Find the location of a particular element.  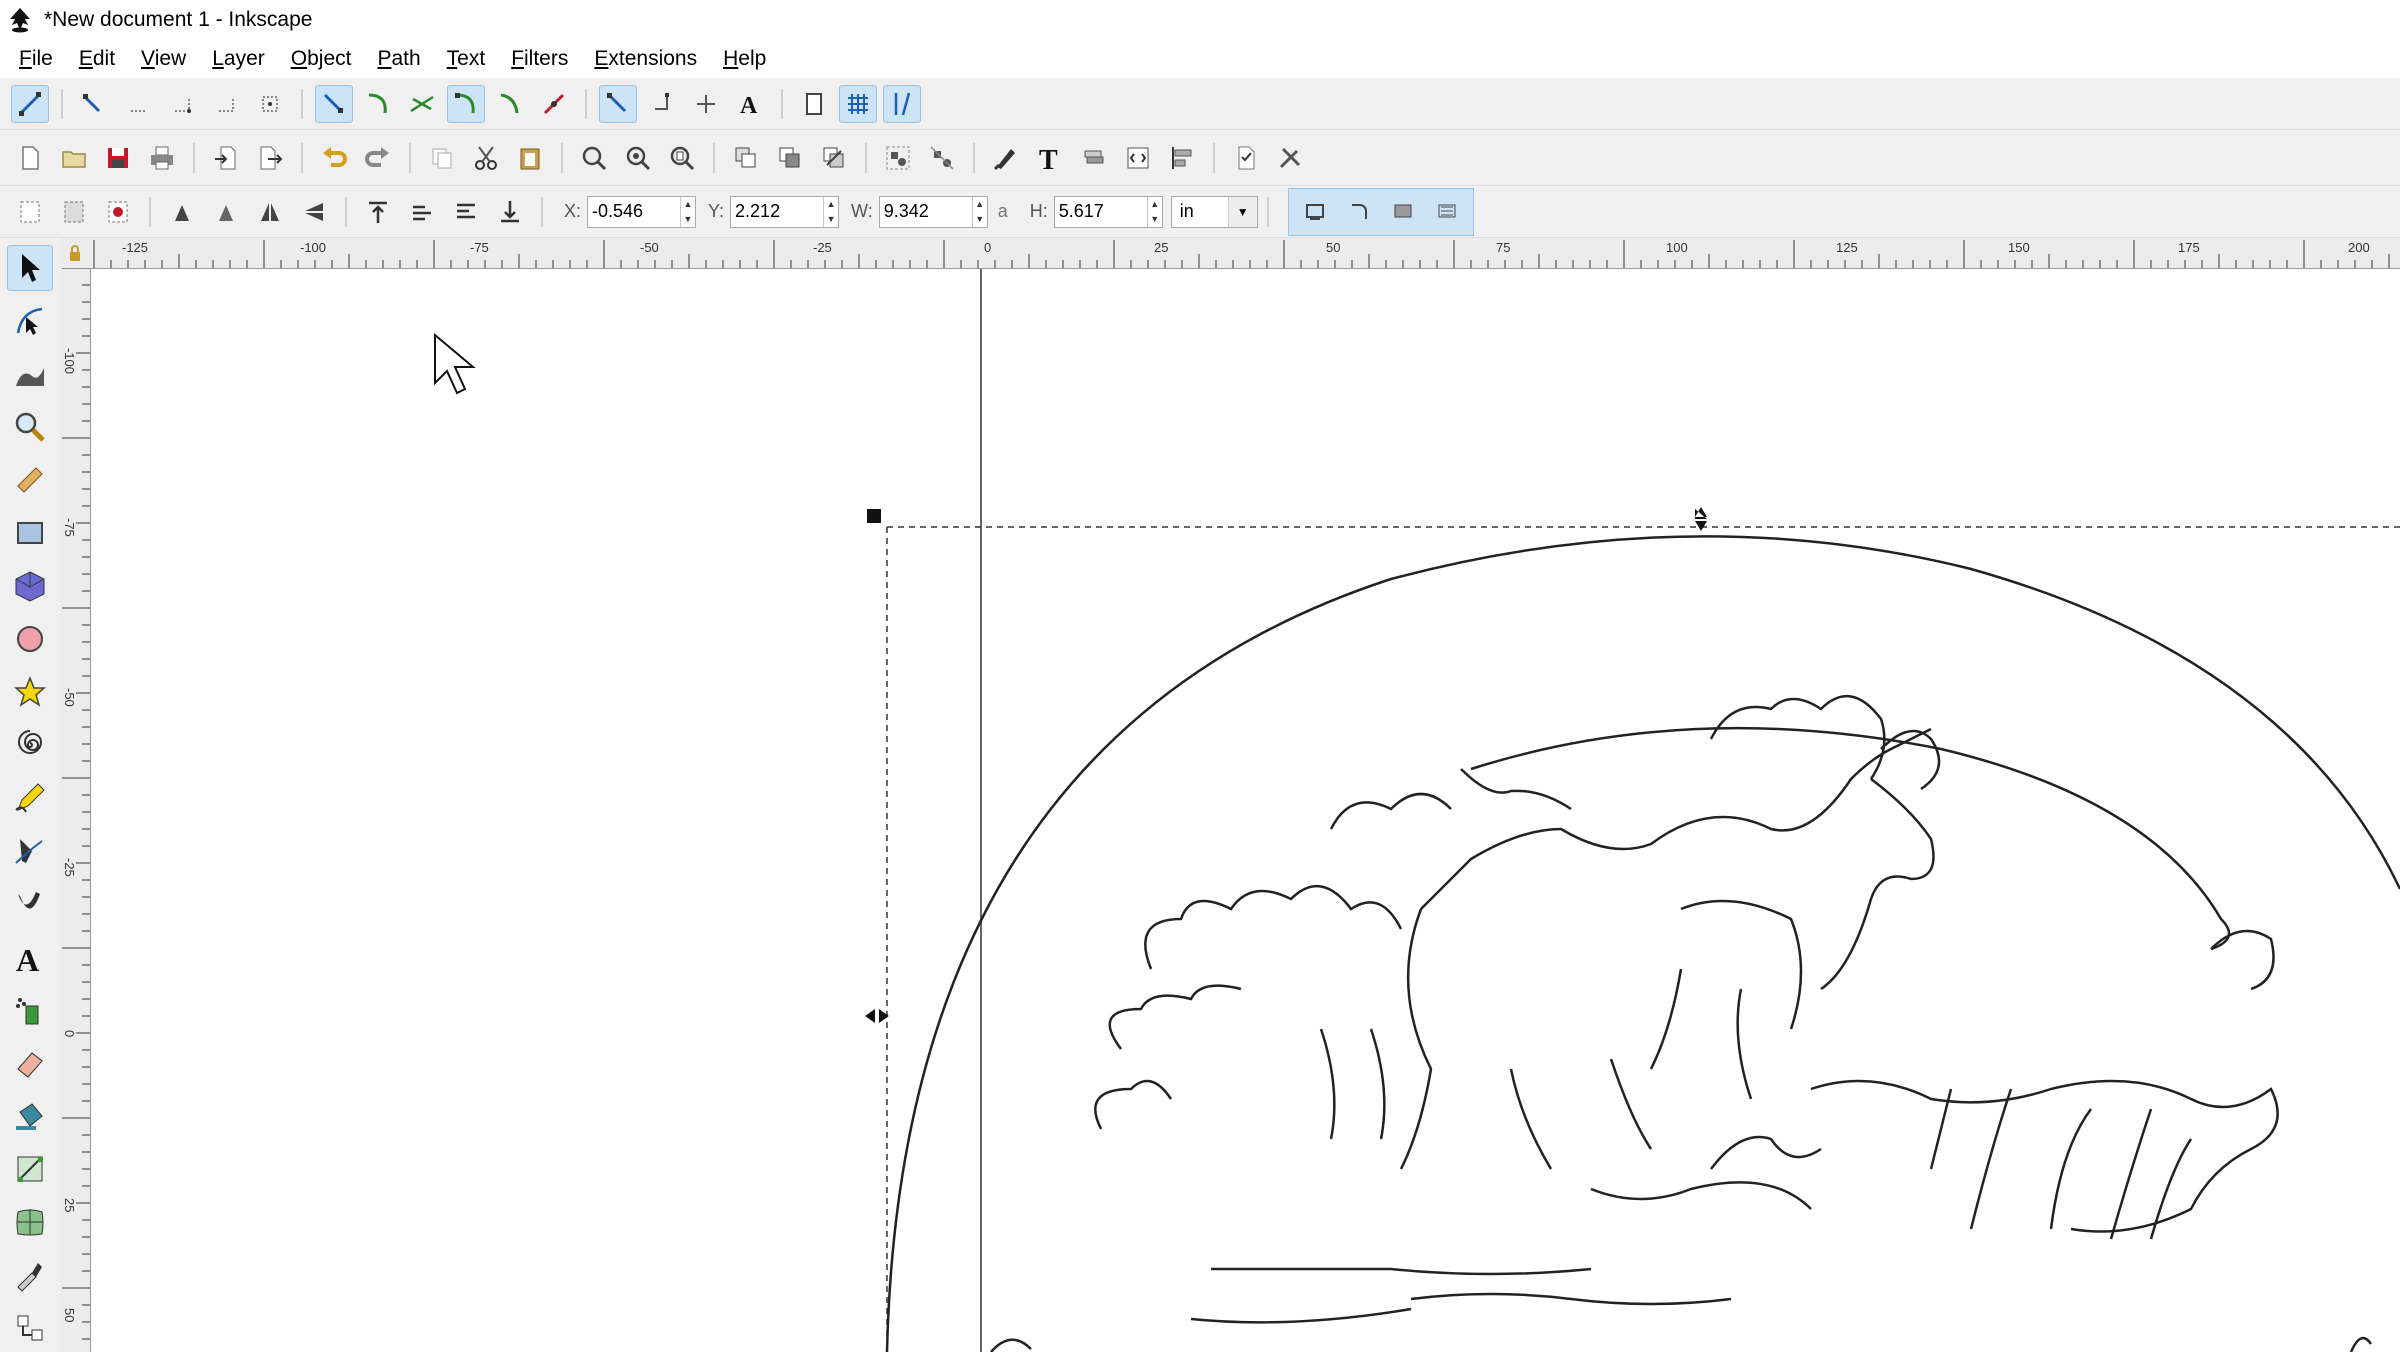

snap-bbox-edge-icon is located at coordinates (138, 104).